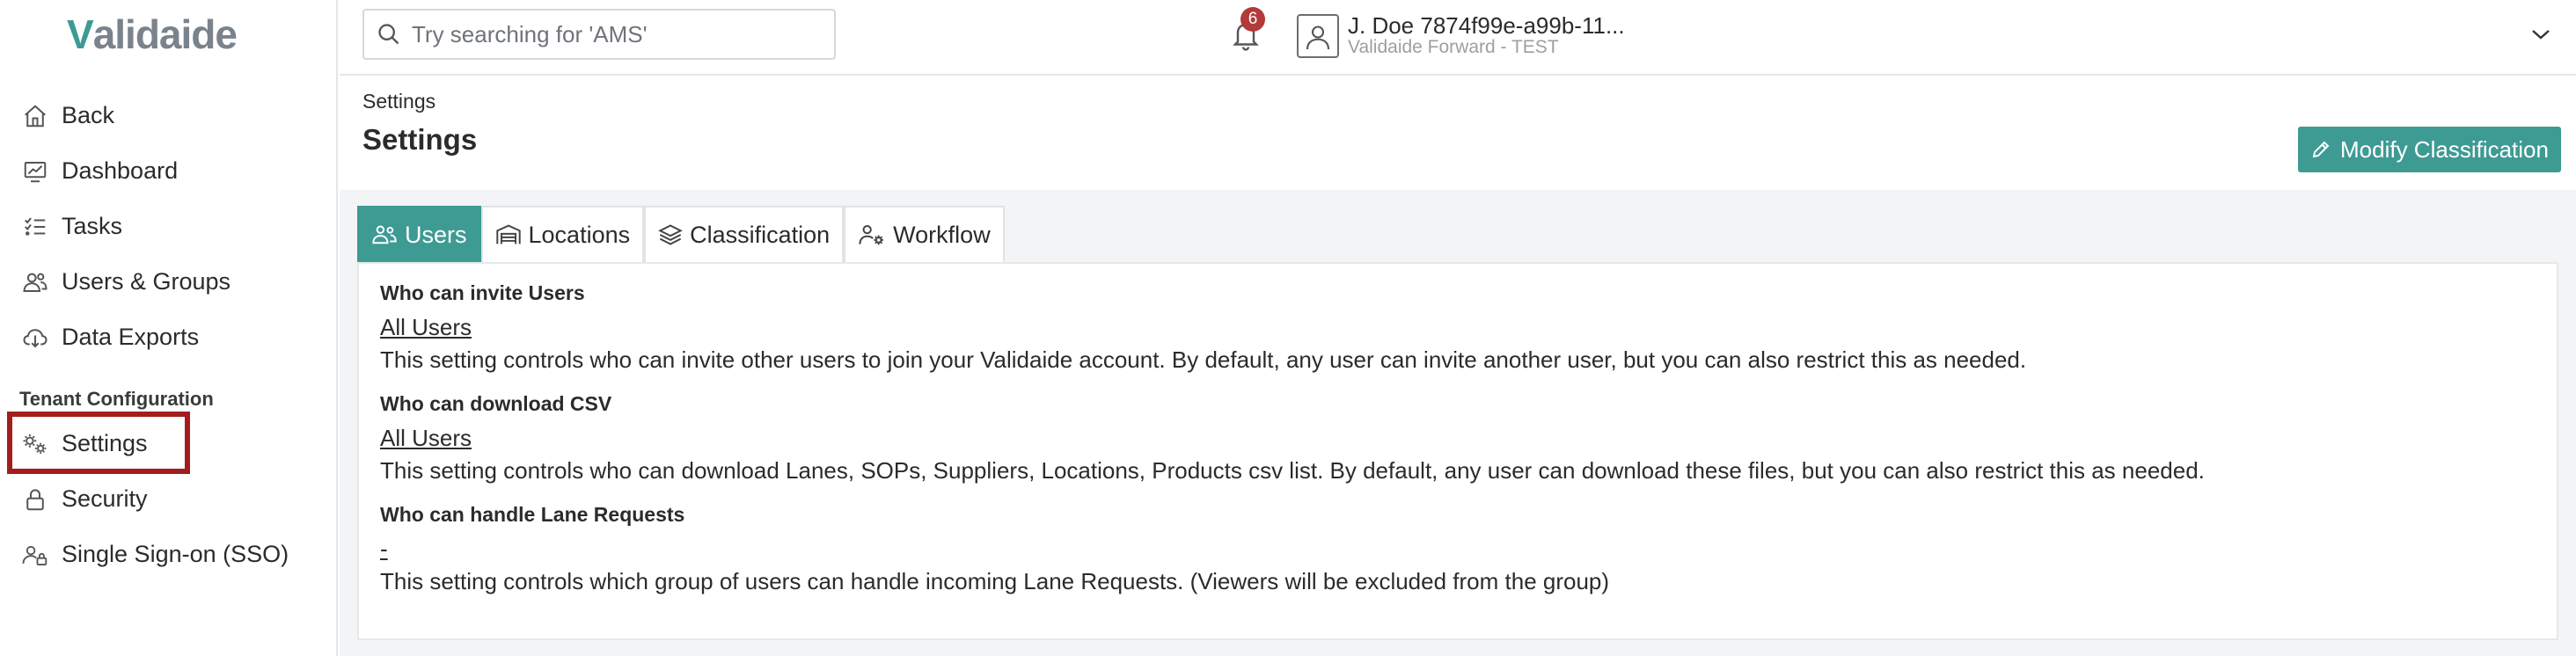 This screenshot has height=656, width=2576. What do you see at coordinates (35, 171) in the screenshot?
I see `dashboard-icon` at bounding box center [35, 171].